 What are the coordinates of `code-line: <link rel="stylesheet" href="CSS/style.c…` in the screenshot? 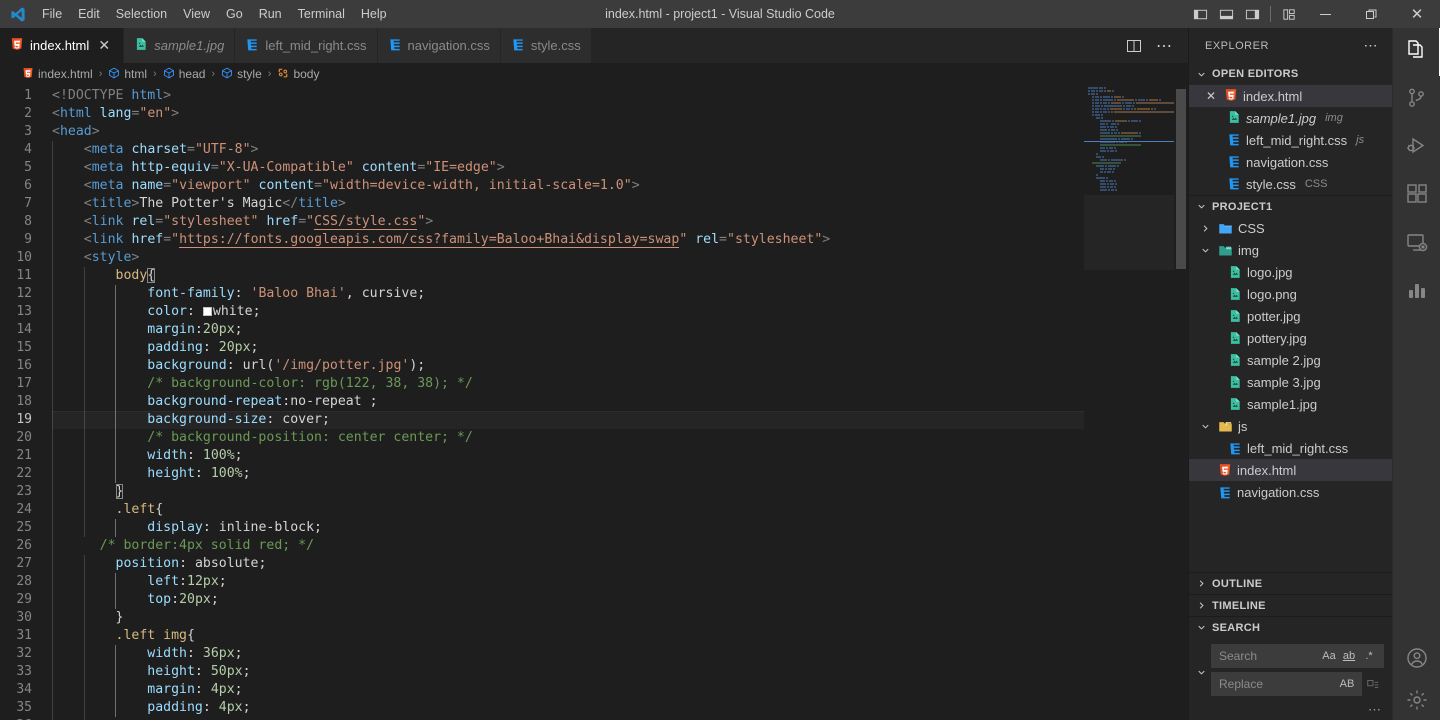 It's located at (568, 222).